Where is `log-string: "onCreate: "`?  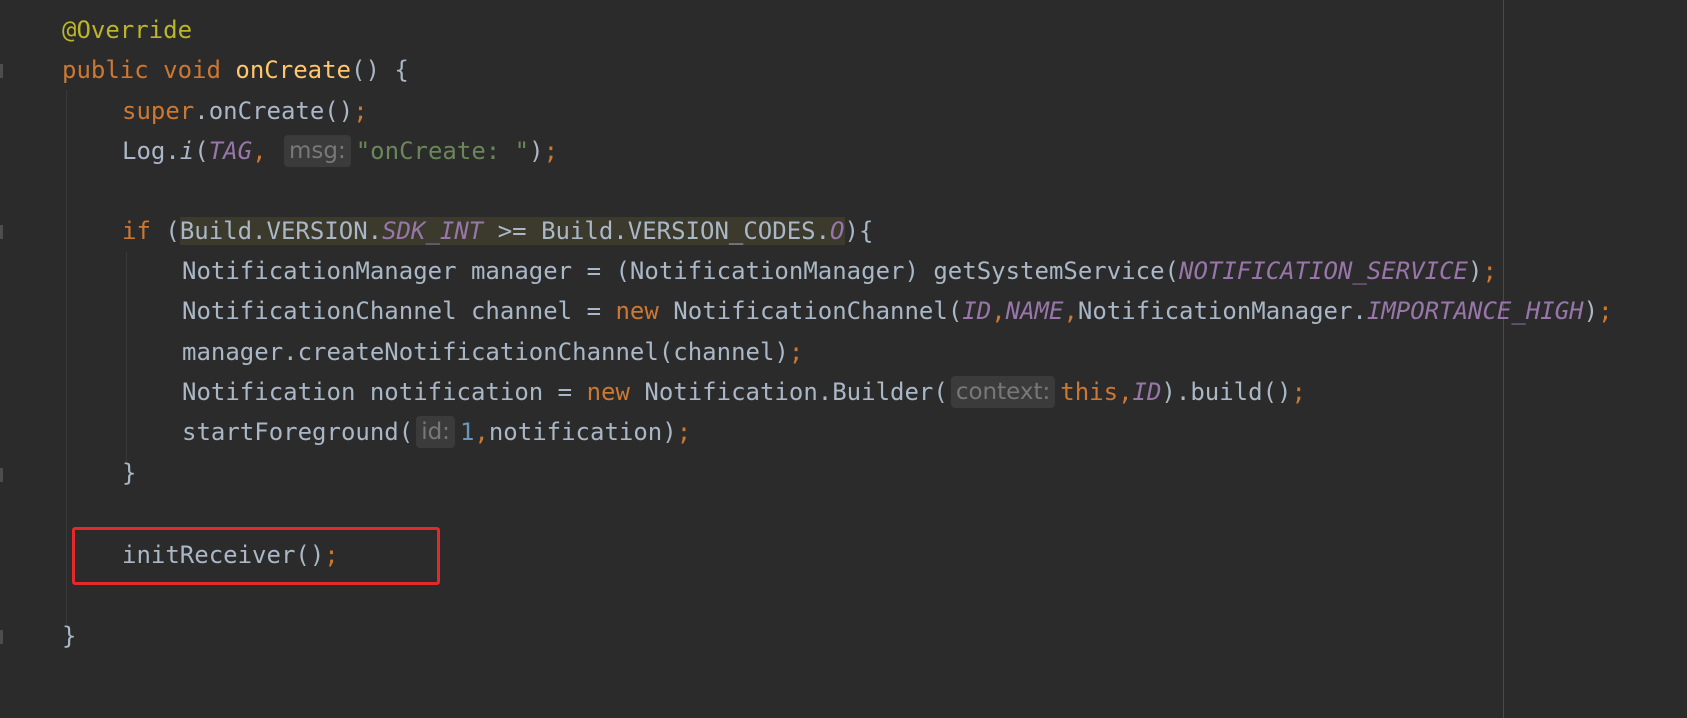
log-string: "onCreate: " is located at coordinates (442, 151).